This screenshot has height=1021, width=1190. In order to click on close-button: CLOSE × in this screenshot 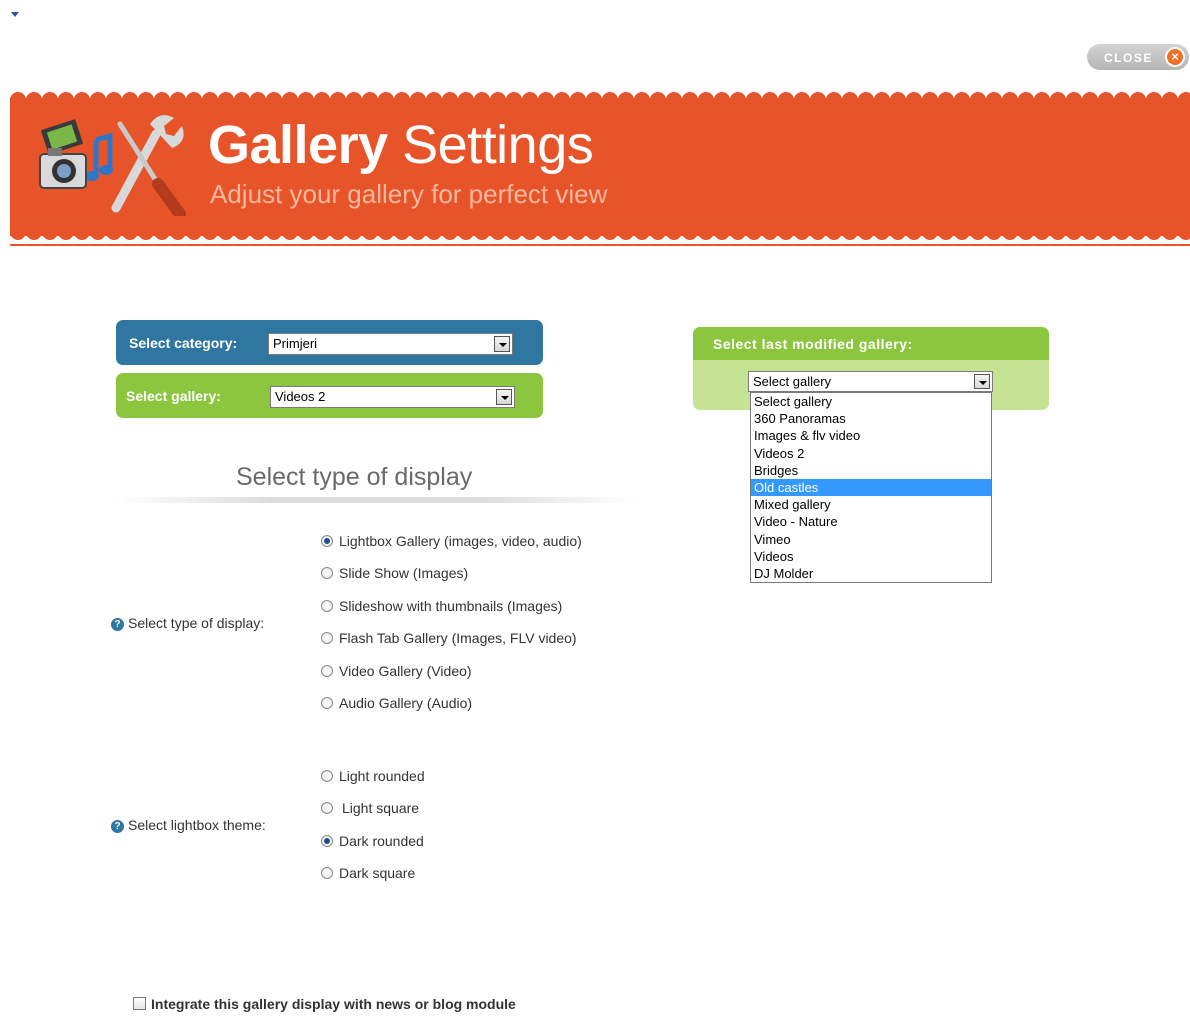, I will do `click(1138, 57)`.